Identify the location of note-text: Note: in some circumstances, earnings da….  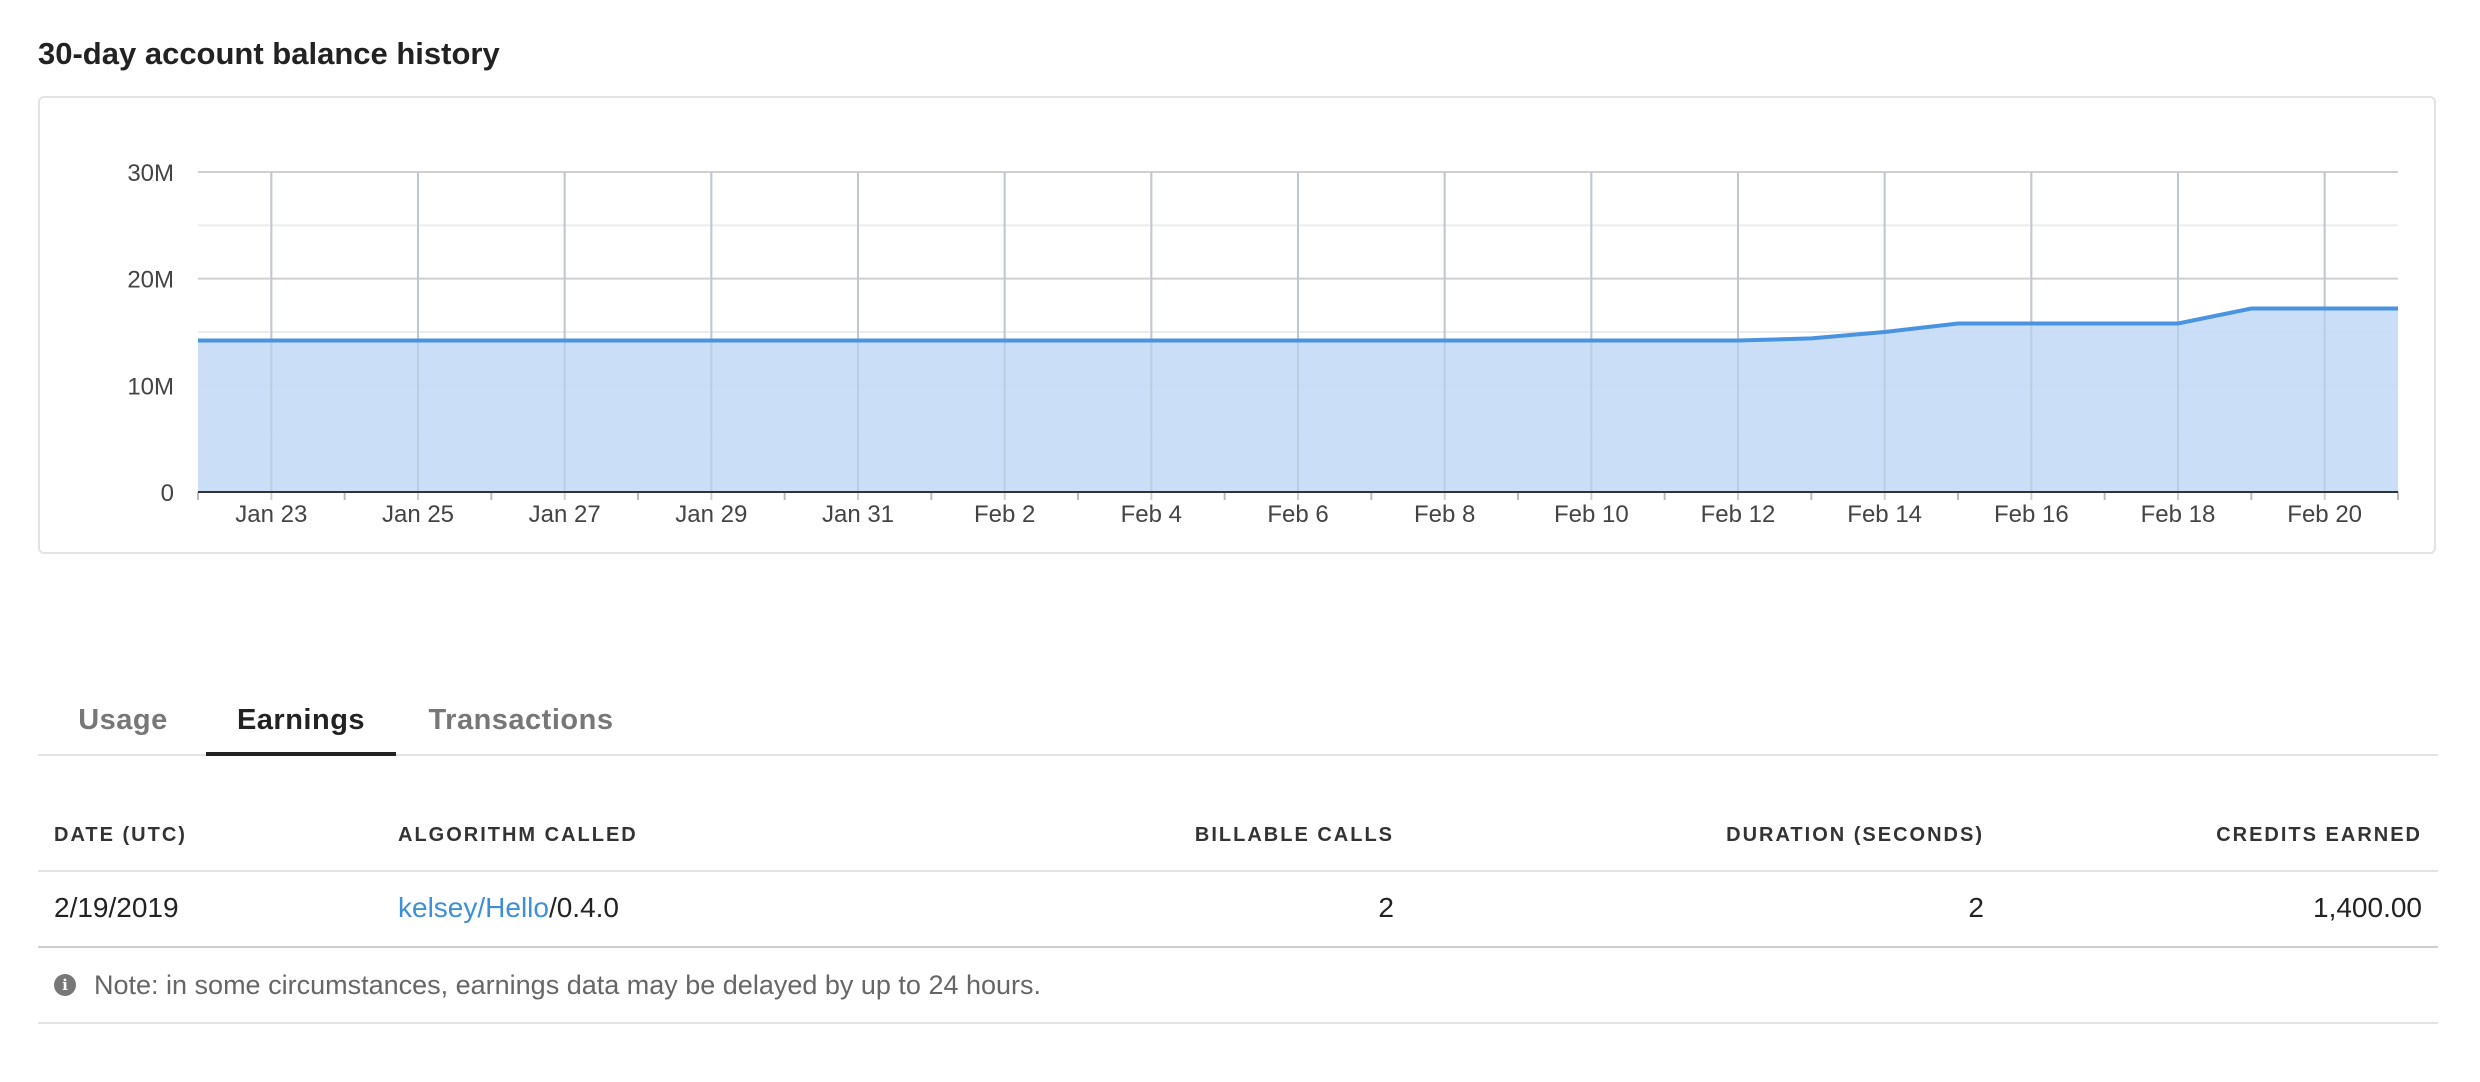
(568, 984).